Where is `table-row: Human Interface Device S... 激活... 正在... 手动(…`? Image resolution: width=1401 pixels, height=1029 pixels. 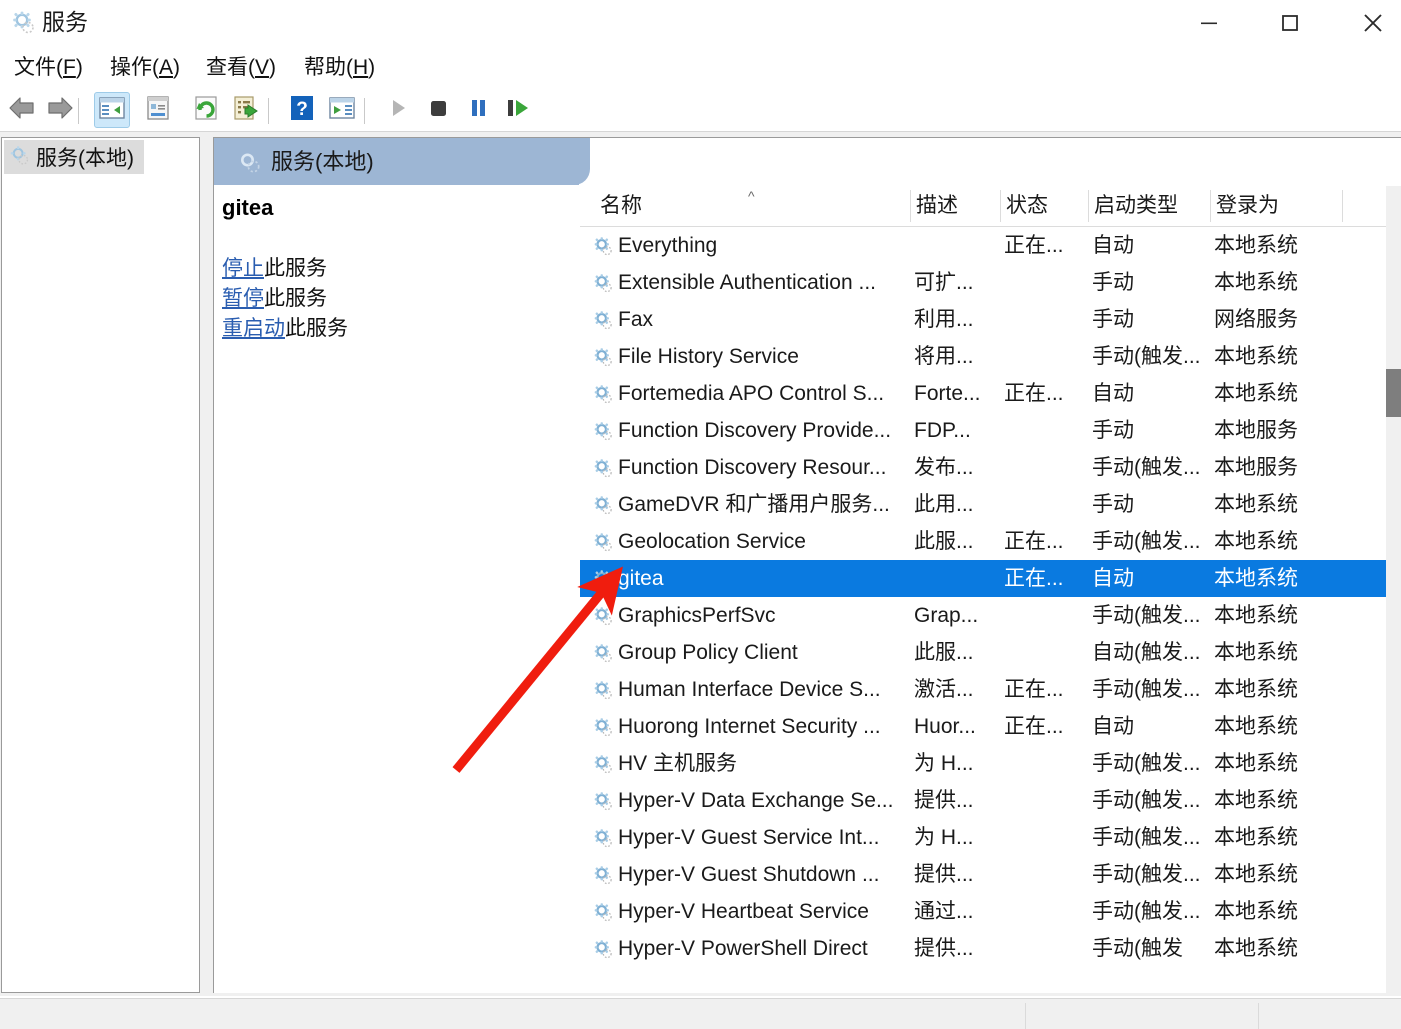 table-row: Human Interface Device S... 激活... 正在... 手动(… is located at coordinates (990, 689).